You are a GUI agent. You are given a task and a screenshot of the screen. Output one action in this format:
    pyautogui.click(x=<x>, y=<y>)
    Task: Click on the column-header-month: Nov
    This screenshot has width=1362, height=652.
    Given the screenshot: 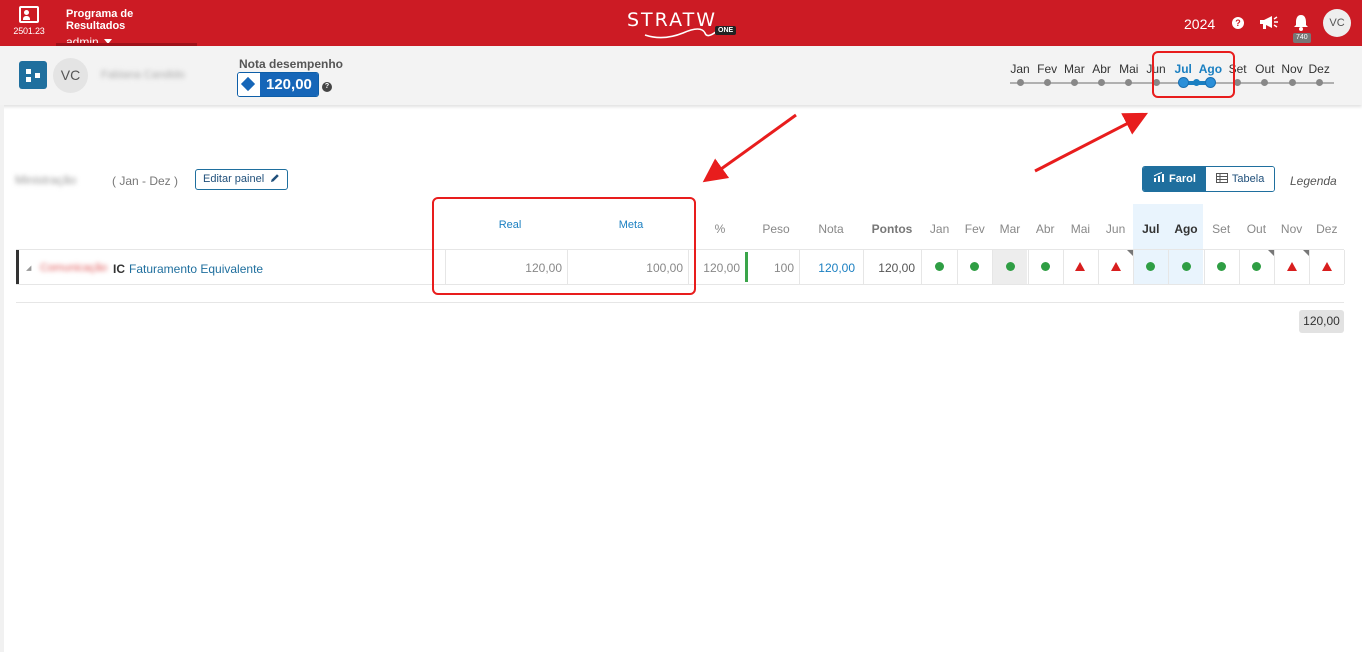 What is the action you would take?
    pyautogui.click(x=1291, y=229)
    